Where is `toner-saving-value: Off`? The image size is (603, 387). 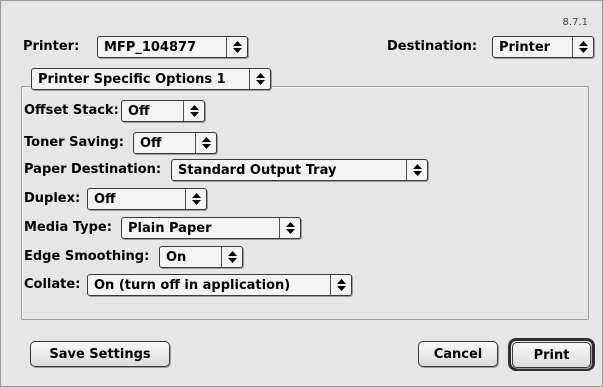
toner-saving-value: Off is located at coordinates (151, 143).